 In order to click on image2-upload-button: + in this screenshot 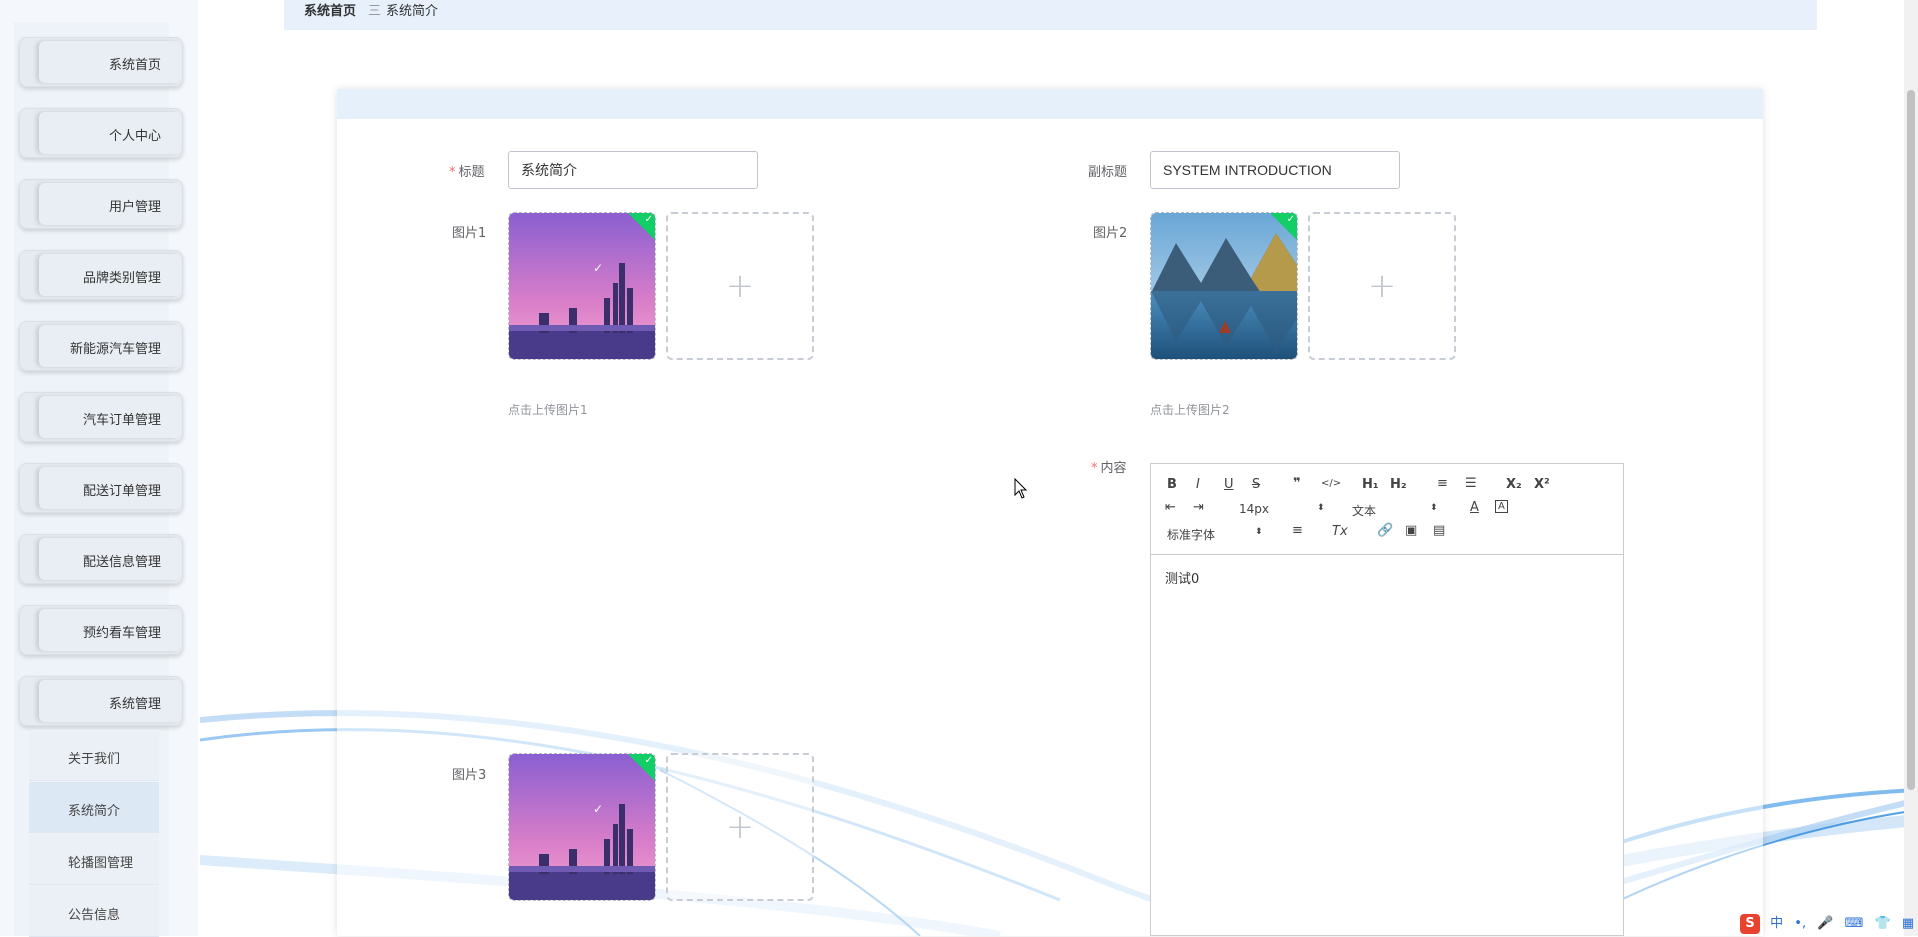, I will do `click(1382, 286)`.